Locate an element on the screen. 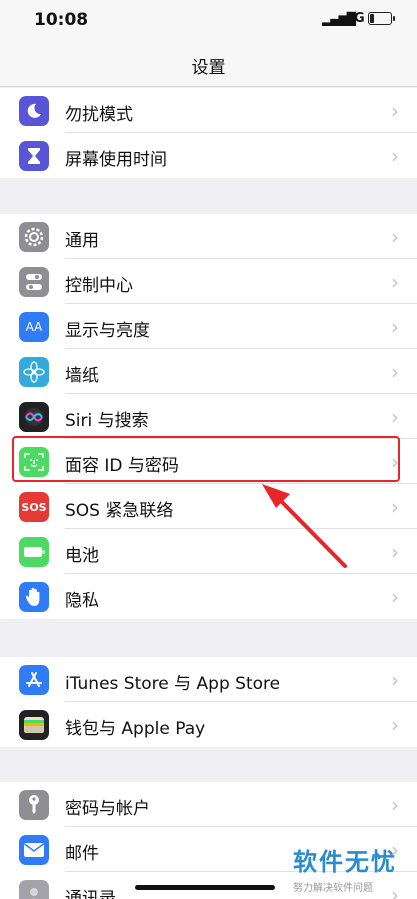  home-indicator is located at coordinates (205, 887).